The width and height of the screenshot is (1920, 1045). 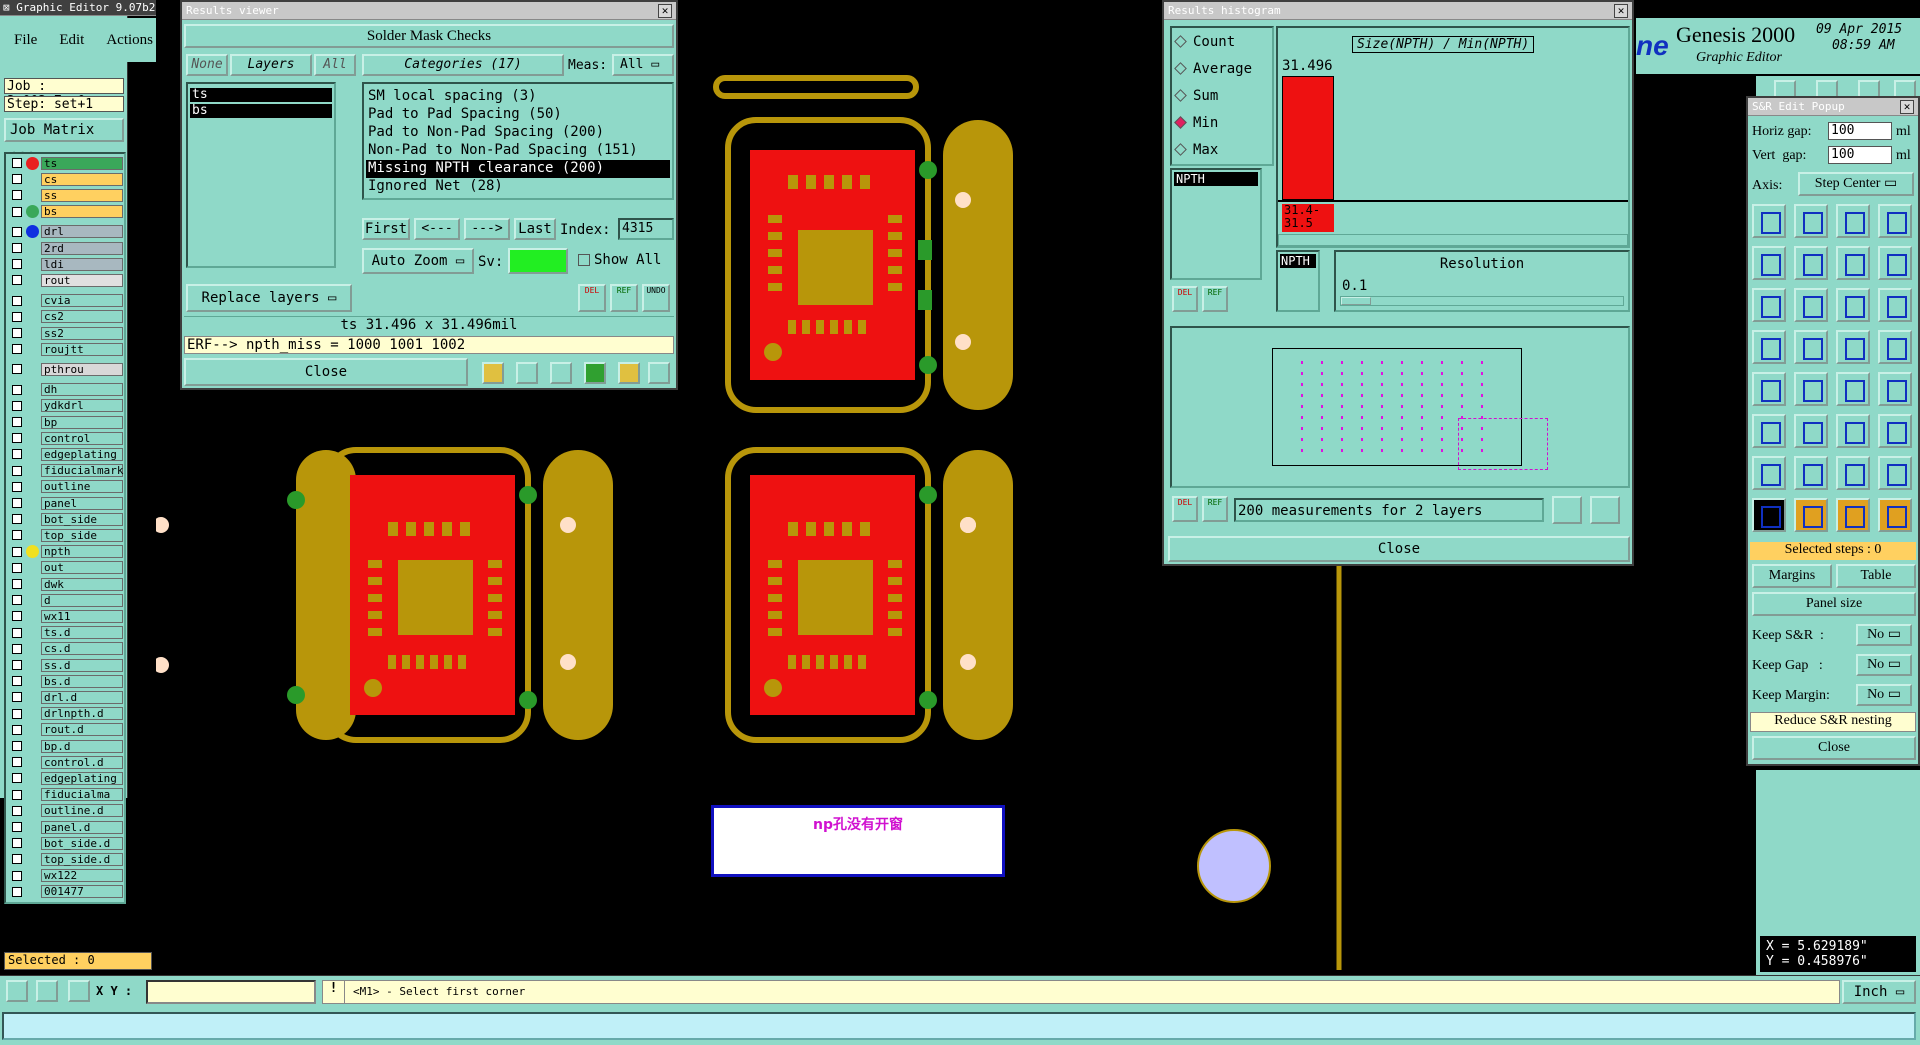 I want to click on rv-prev-button: <---, so click(x=437, y=229).